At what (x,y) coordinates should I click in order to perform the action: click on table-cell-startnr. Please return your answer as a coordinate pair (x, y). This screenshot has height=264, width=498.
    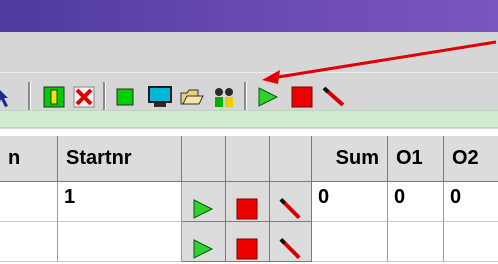
    Looking at the image, I should click on (120, 242).